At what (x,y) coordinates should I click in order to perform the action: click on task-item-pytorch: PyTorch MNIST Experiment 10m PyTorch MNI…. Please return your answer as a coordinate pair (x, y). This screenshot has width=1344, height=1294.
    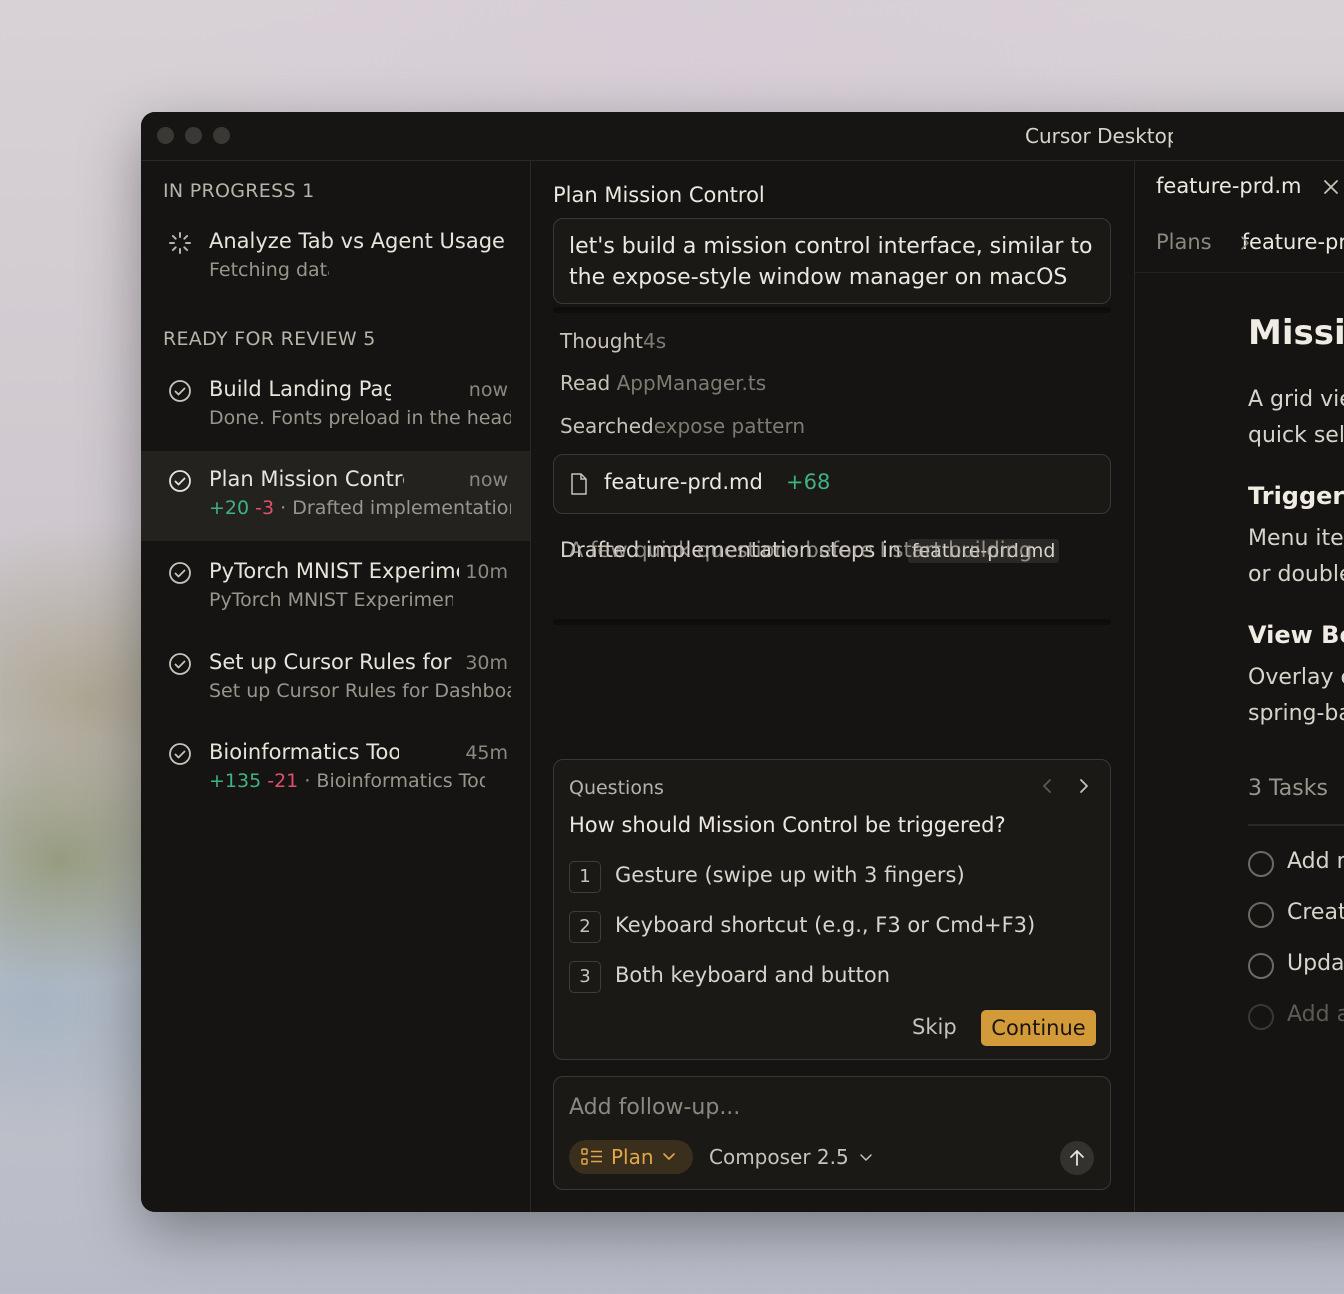
    Looking at the image, I should click on (335, 588).